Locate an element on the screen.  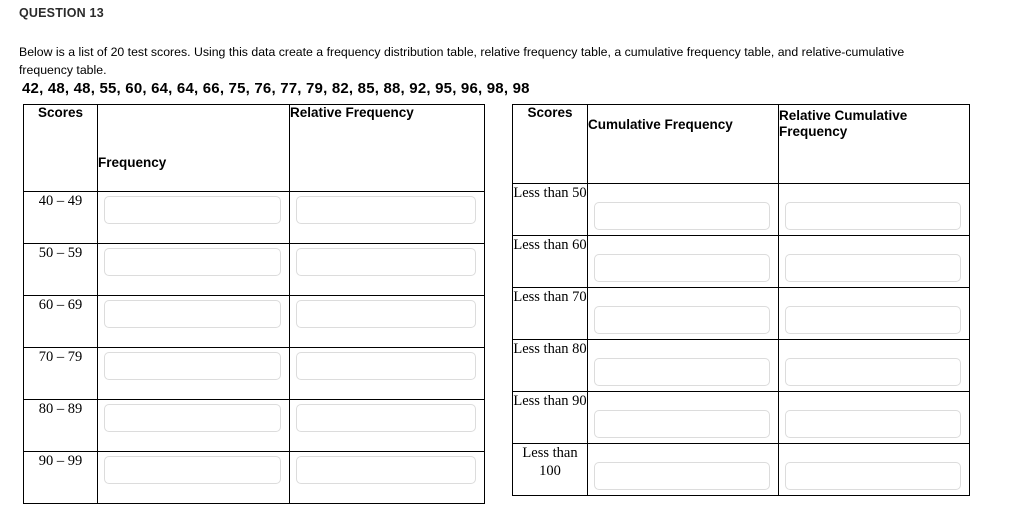
table-row: Less than 100 is located at coordinates (741, 469).